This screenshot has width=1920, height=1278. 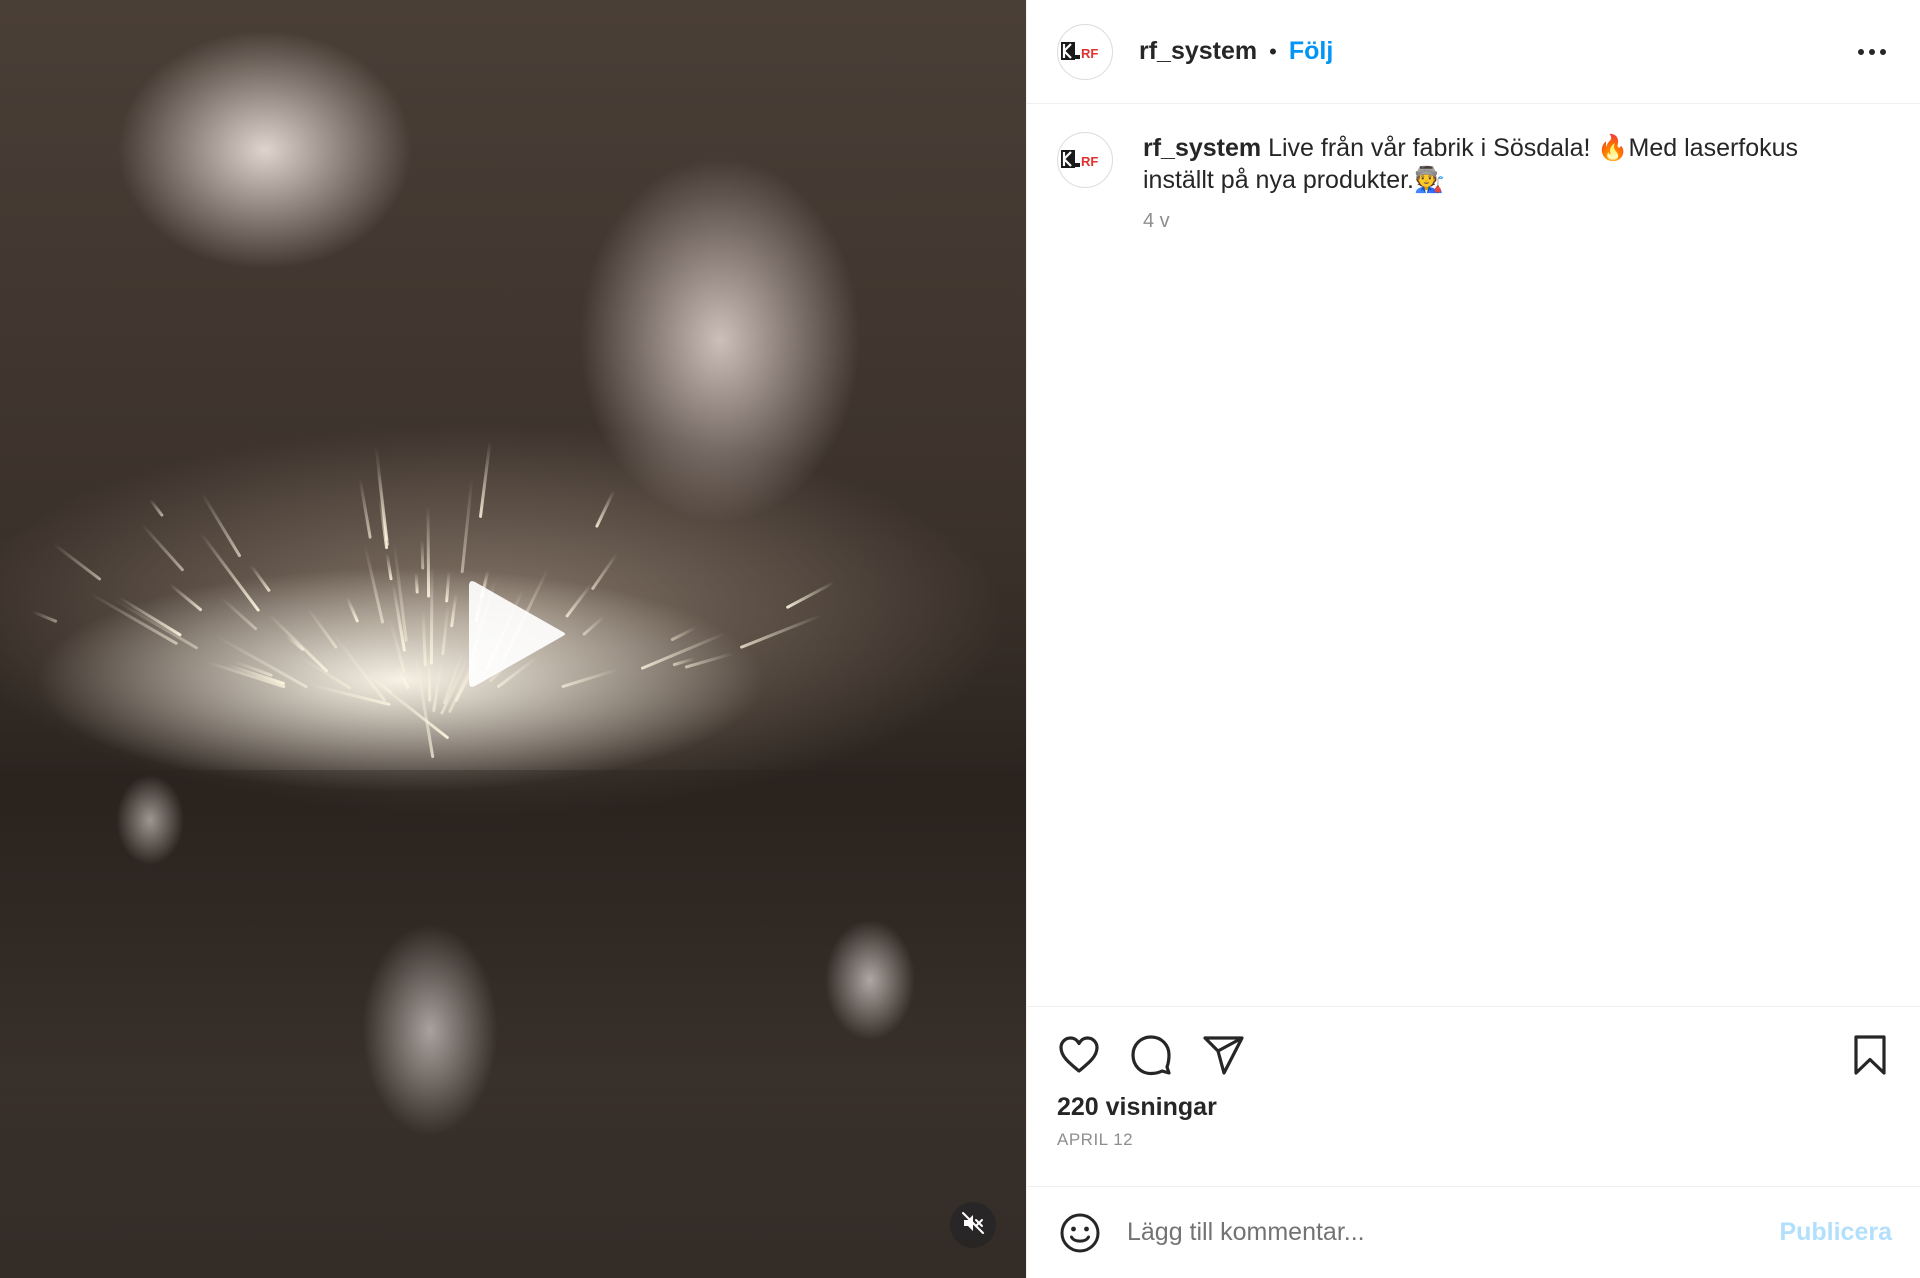 What do you see at coordinates (1202, 148) in the screenshot?
I see `caption-username: rf_system` at bounding box center [1202, 148].